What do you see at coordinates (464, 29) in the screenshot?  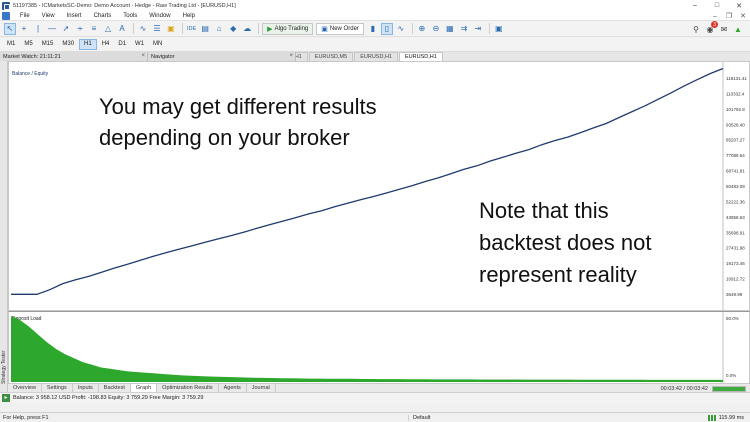 I see `autoscroll-icon: ⇉` at bounding box center [464, 29].